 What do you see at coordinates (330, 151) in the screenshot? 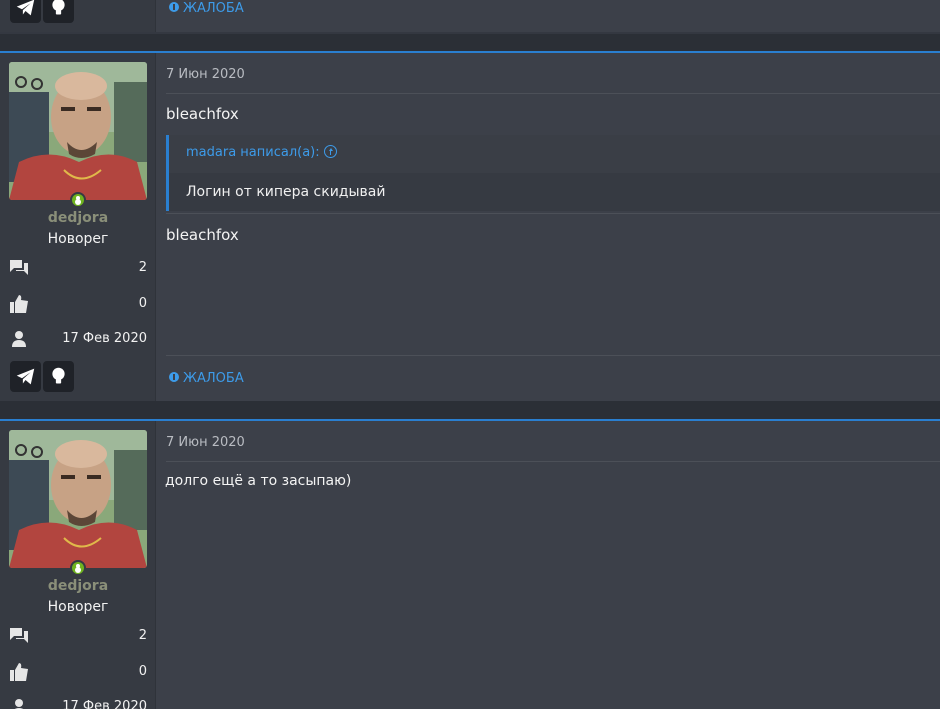
I see `arrow-up-icon` at bounding box center [330, 151].